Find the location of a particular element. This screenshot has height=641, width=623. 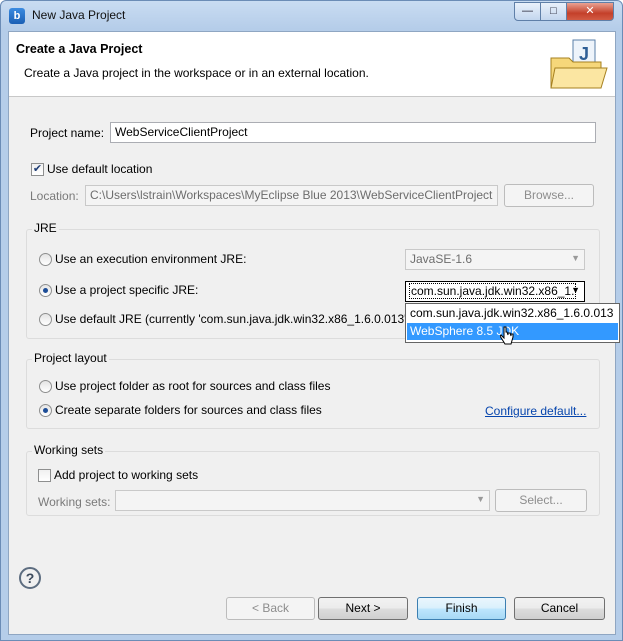

finish-button: Finish is located at coordinates (461, 608).